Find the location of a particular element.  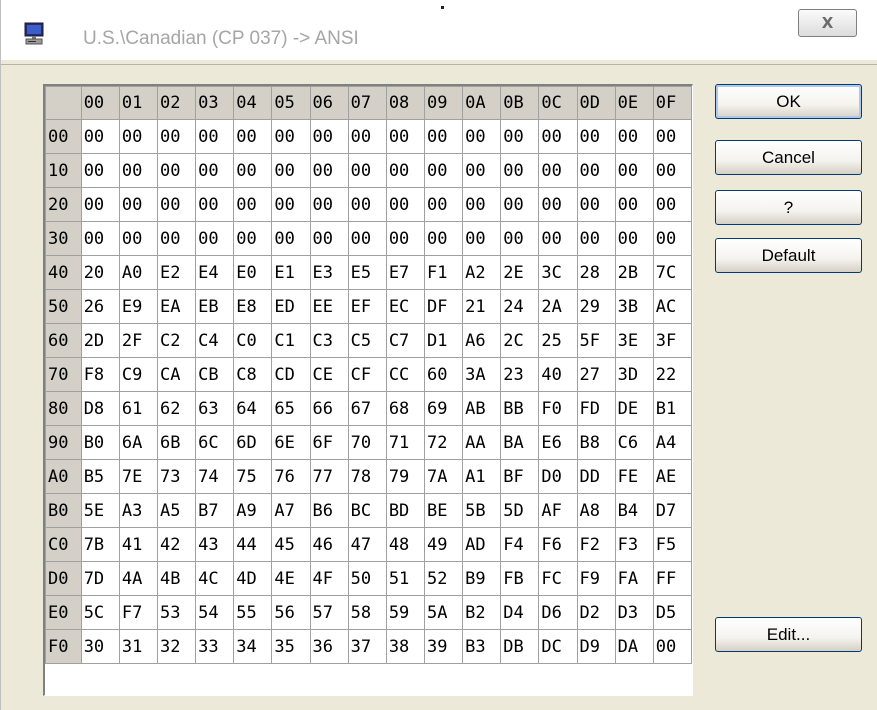

hex-cell: E0 is located at coordinates (253, 272).